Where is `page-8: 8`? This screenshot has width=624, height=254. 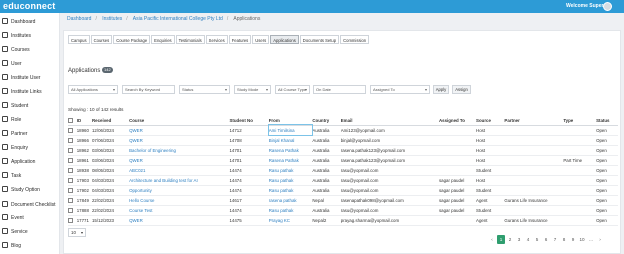
page-8: 8 is located at coordinates (564, 239).